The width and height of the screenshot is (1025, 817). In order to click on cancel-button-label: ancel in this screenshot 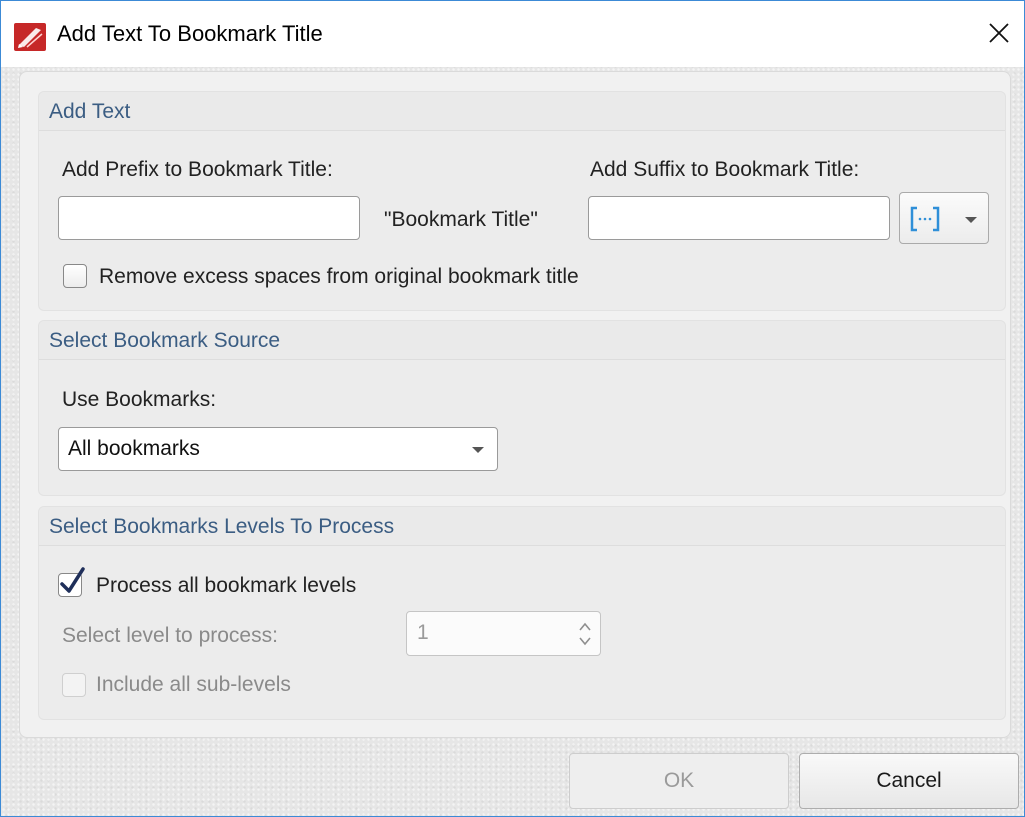, I will do `click(916, 780)`.